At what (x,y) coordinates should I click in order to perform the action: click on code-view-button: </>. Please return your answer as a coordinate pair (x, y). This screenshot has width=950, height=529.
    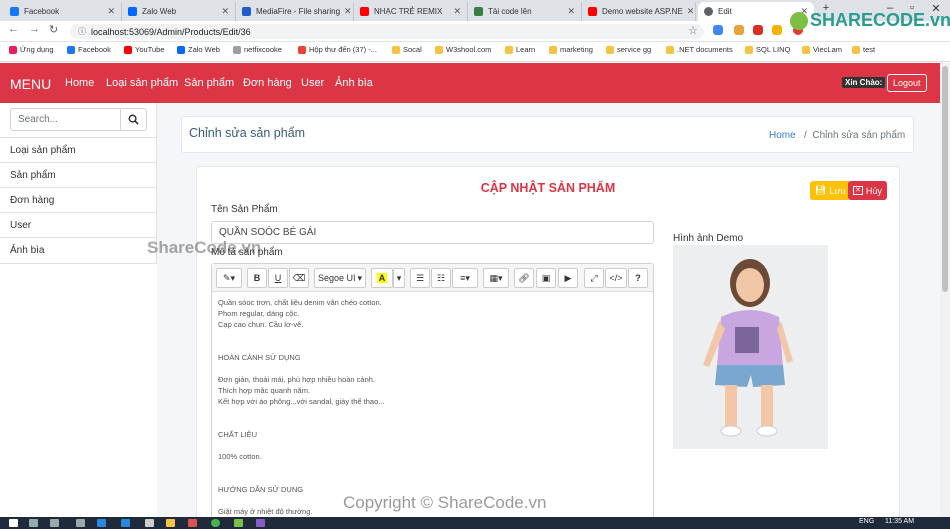
    Looking at the image, I should click on (616, 278).